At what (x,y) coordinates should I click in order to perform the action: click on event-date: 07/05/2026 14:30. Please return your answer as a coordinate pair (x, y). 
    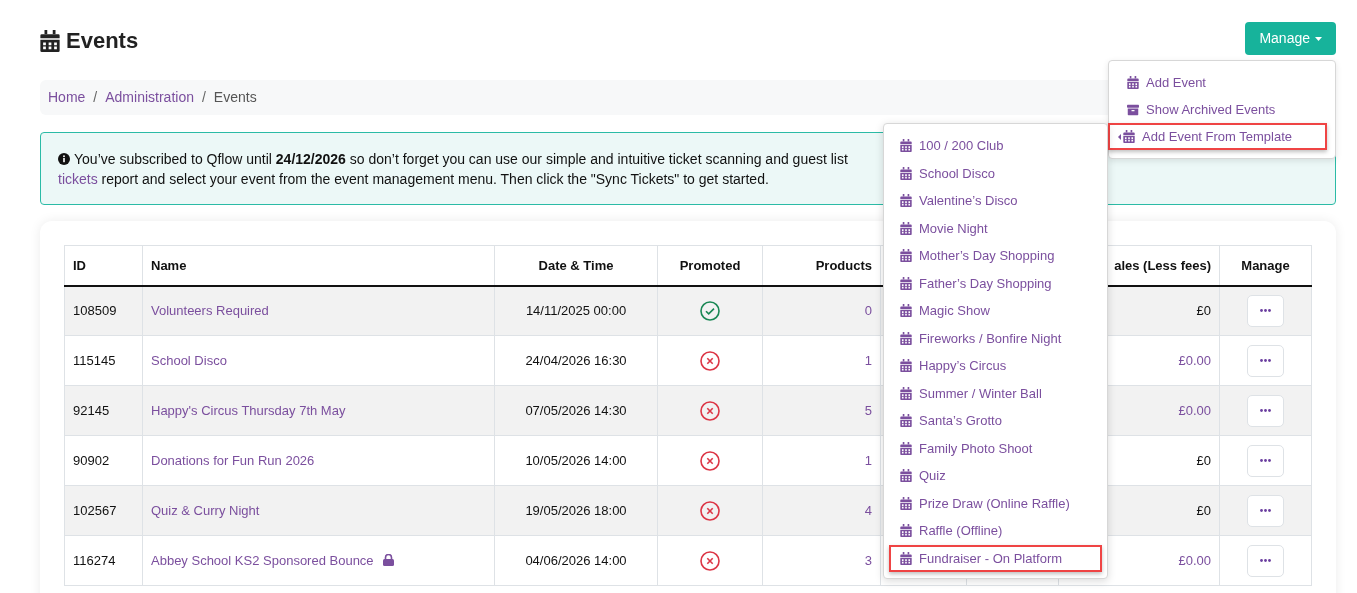
    Looking at the image, I should click on (576, 410).